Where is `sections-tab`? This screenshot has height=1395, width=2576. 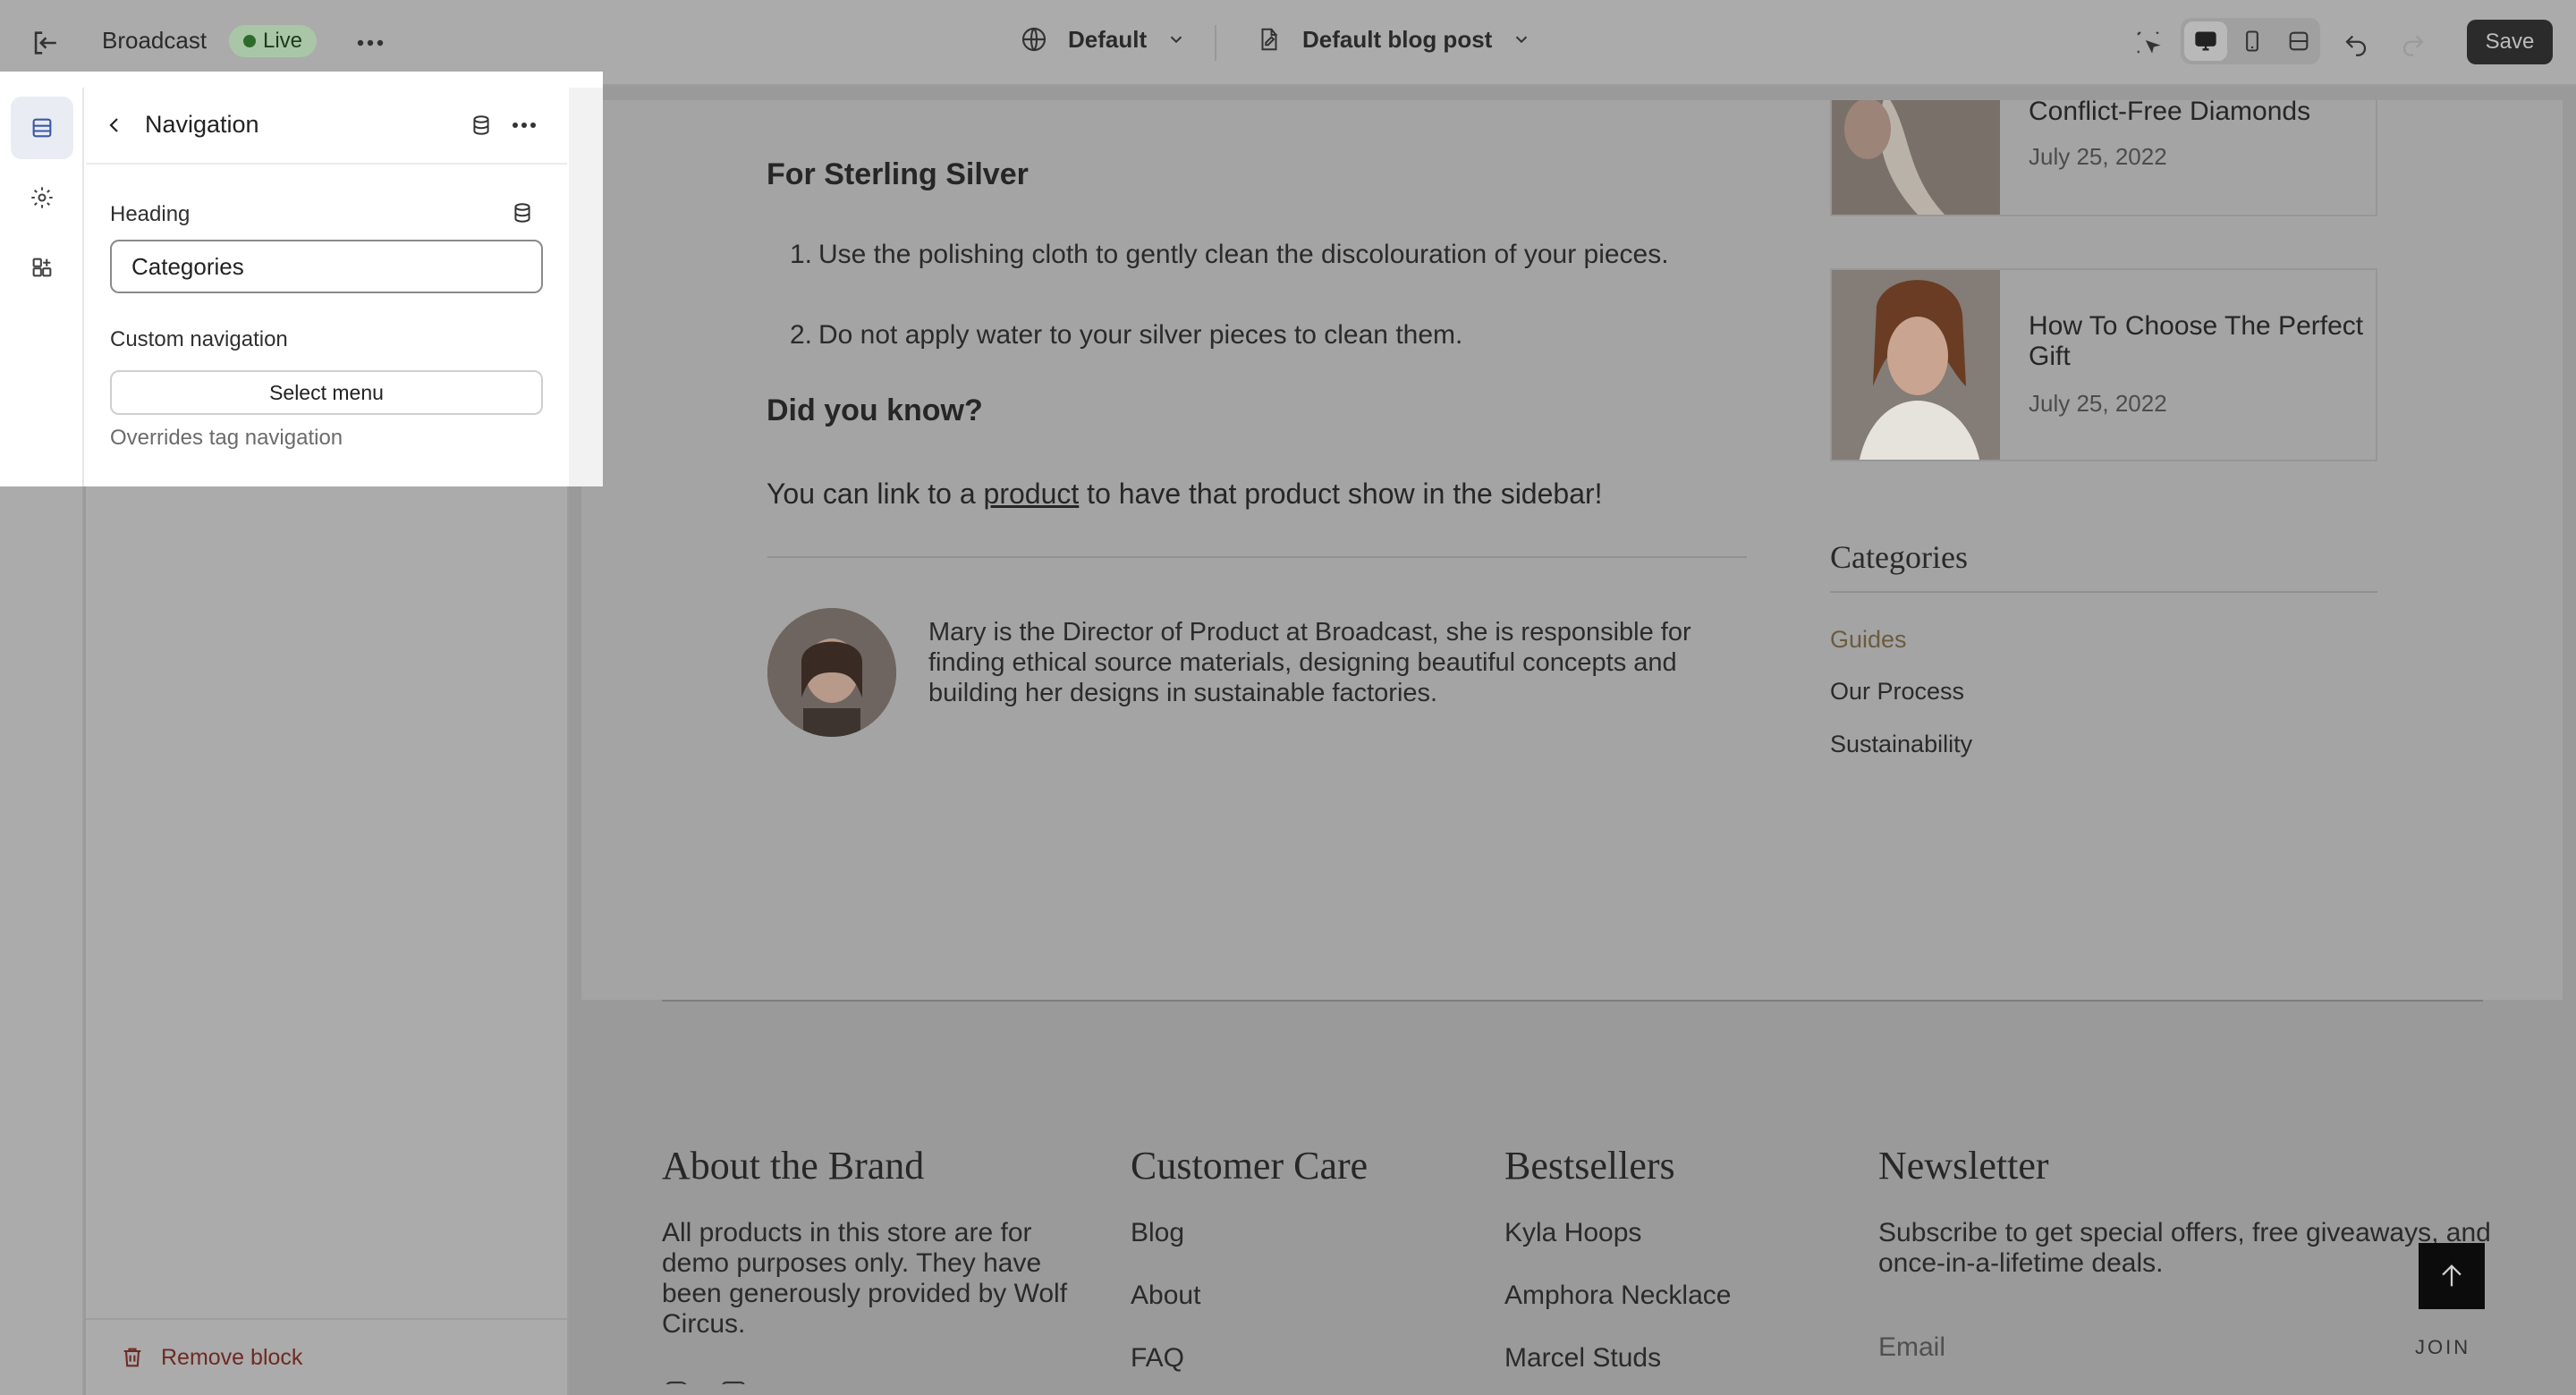
sections-tab is located at coordinates (42, 128).